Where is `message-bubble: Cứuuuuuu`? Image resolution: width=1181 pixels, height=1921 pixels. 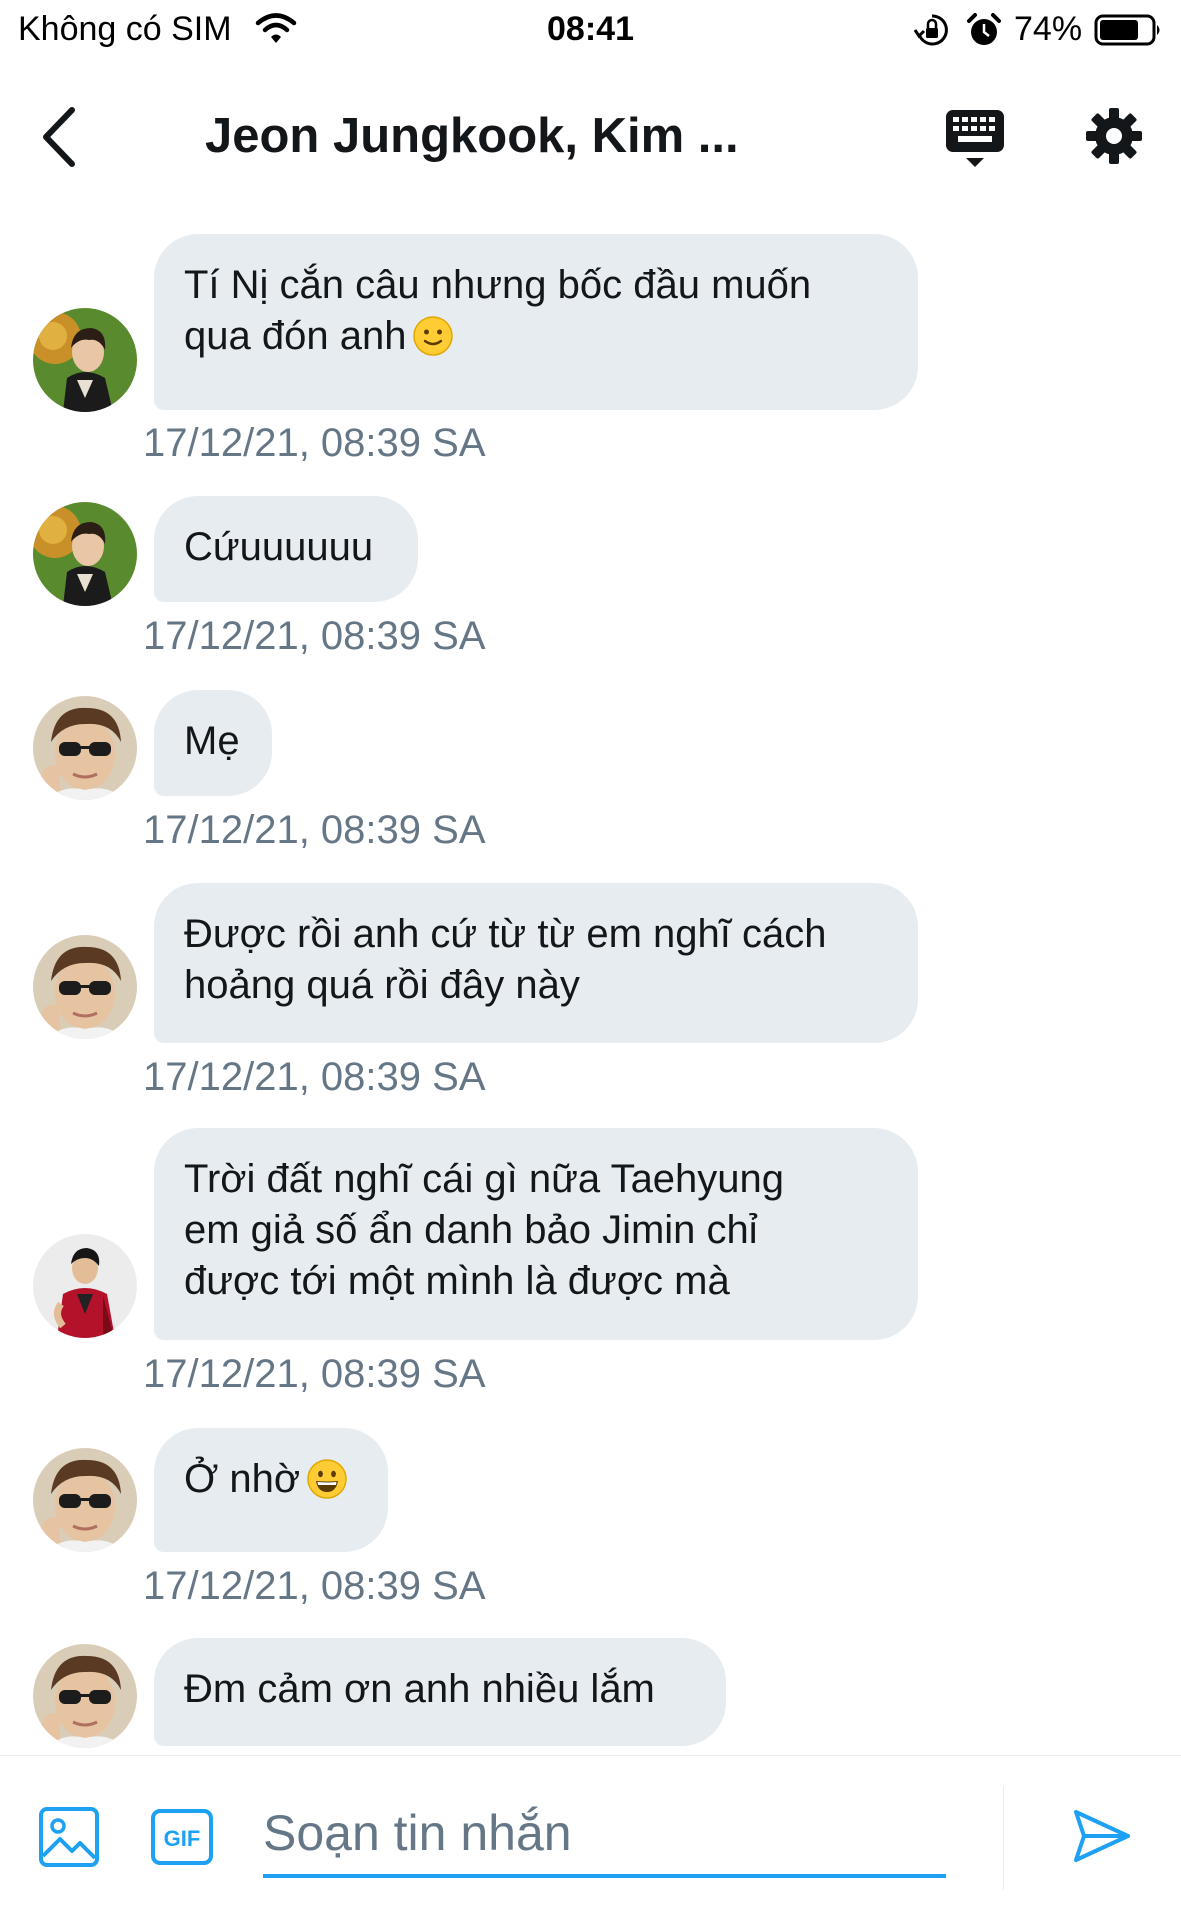
message-bubble: Cứuuuuuu is located at coordinates (286, 549).